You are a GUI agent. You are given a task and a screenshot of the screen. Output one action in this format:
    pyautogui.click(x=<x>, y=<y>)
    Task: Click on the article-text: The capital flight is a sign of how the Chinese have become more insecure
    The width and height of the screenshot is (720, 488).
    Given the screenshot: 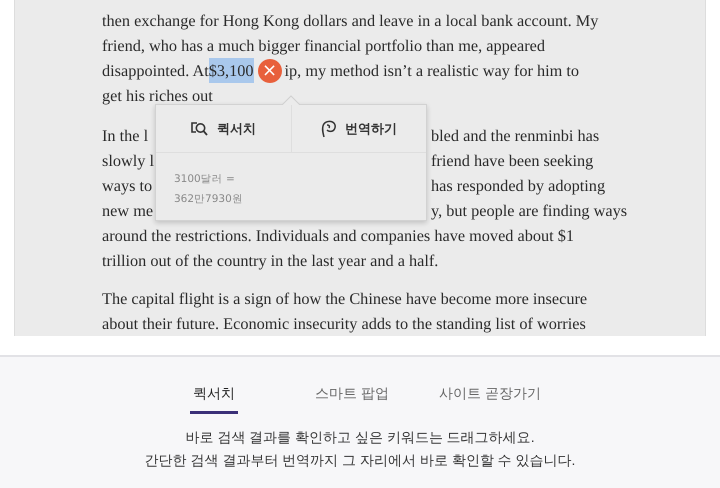 What is the action you would take?
    pyautogui.click(x=345, y=299)
    